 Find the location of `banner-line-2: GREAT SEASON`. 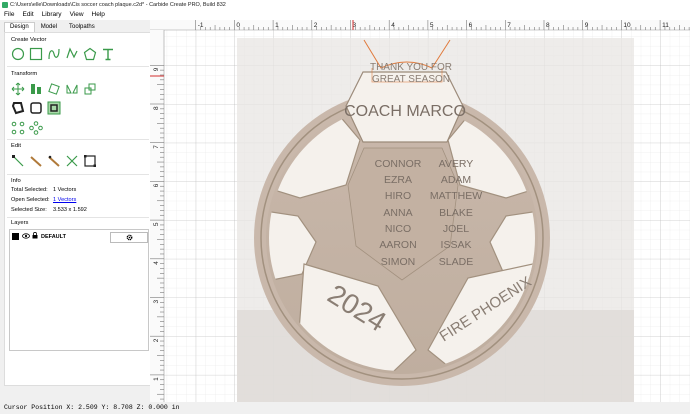

banner-line-2: GREAT SEASON is located at coordinates (411, 79).